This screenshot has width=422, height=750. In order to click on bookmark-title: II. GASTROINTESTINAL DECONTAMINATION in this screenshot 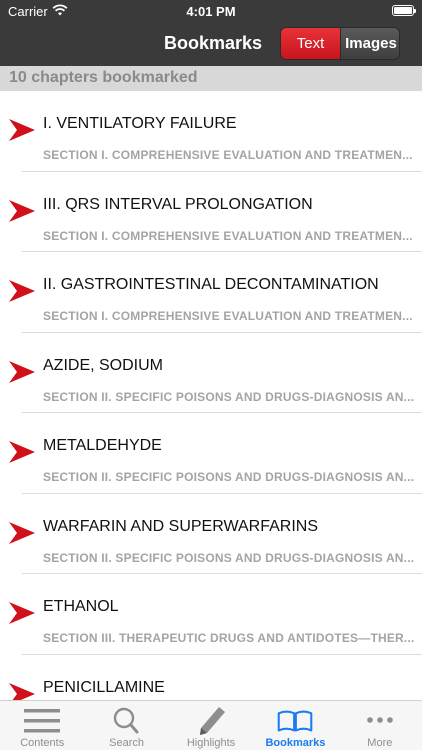, I will do `click(211, 284)`.